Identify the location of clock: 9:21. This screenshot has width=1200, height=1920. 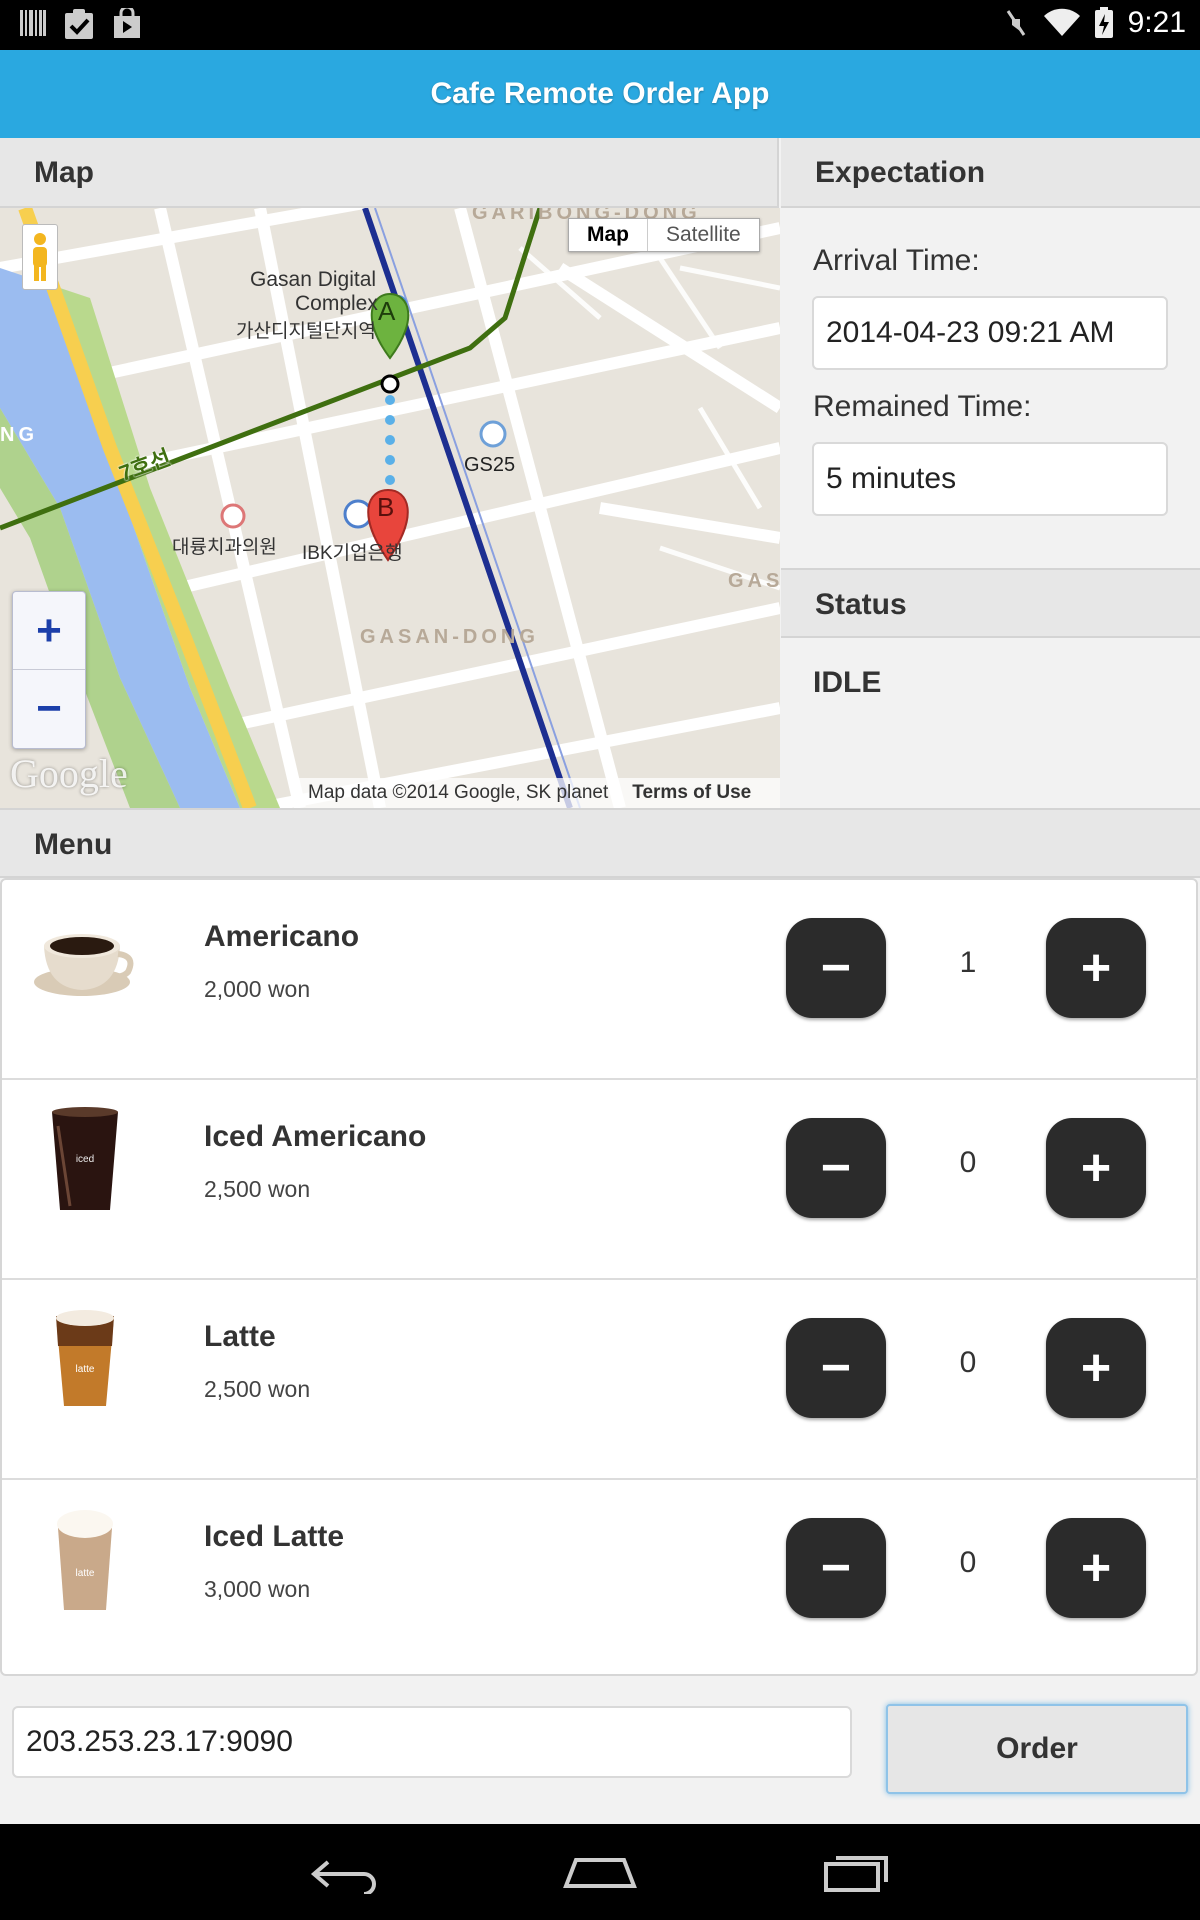
(1156, 22).